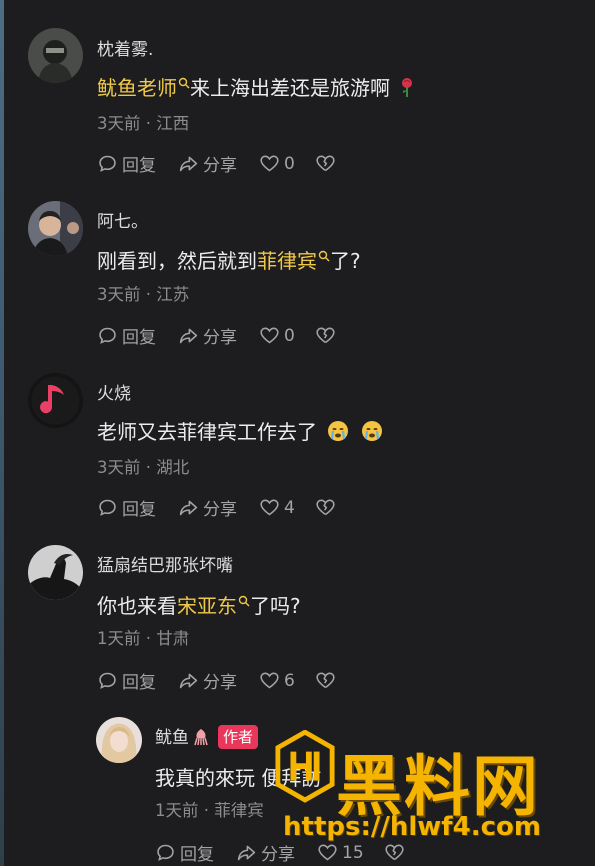  I want to click on comment-actions: 回复 分享 6, so click(227, 680).